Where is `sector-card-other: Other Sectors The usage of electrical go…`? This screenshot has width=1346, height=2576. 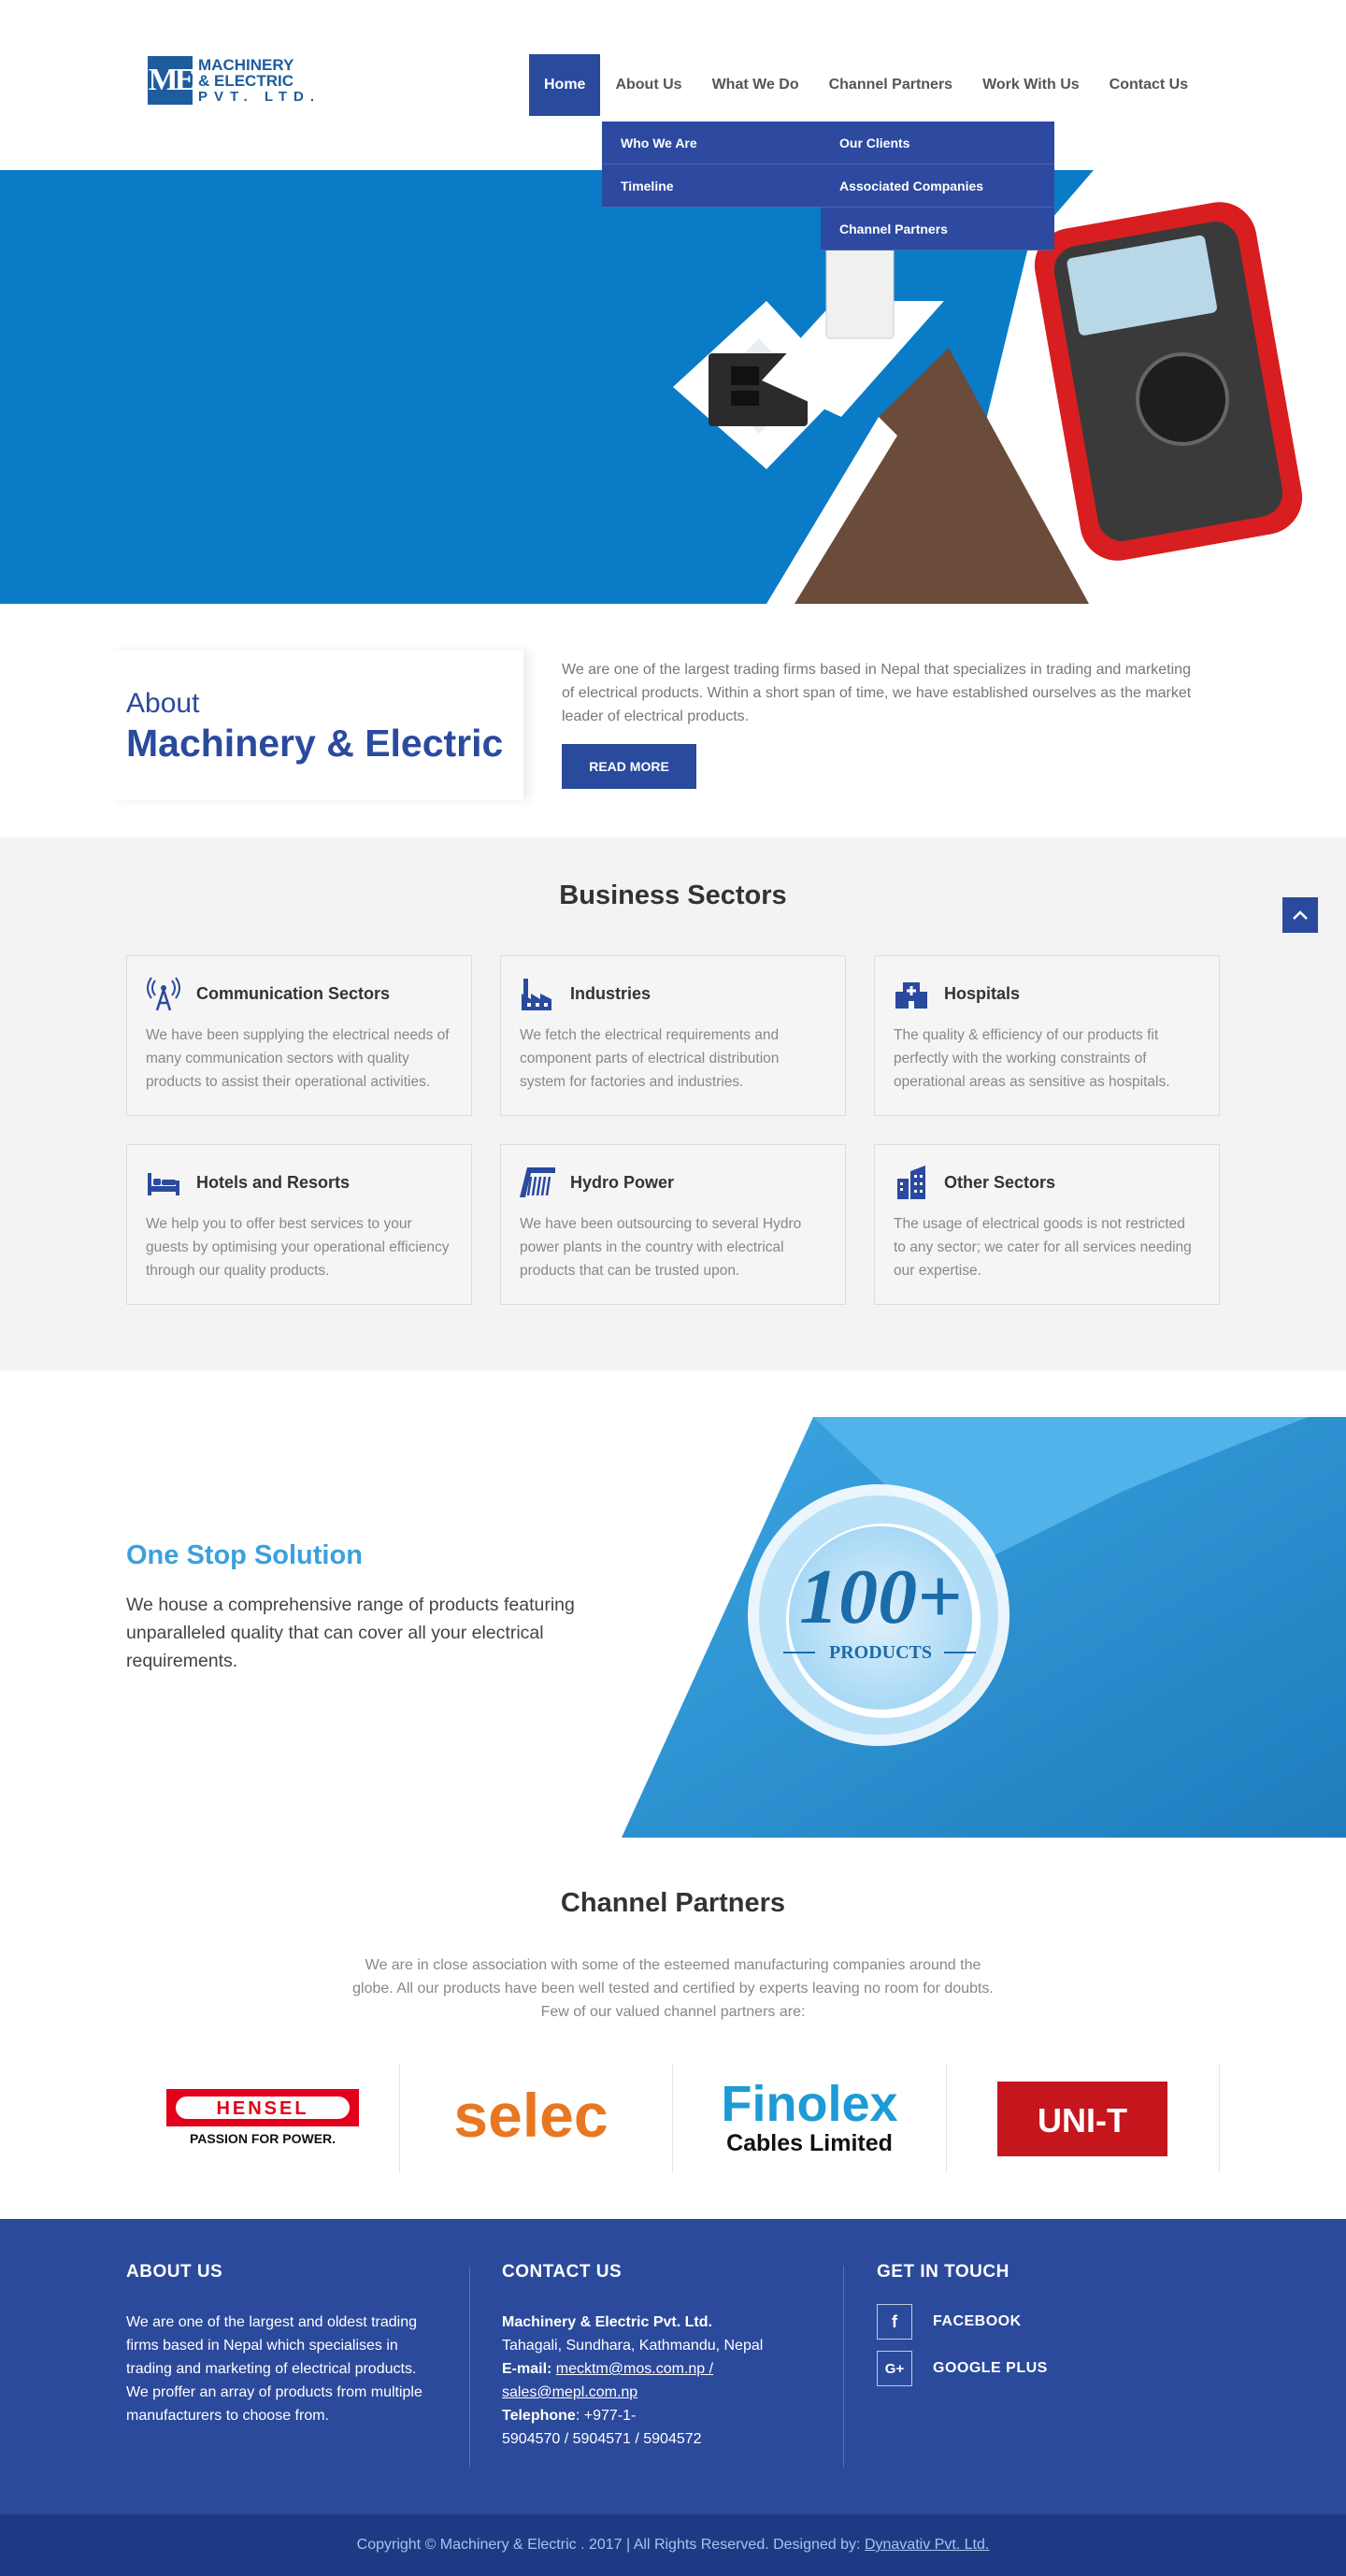 sector-card-other: Other Sectors The usage of electrical go… is located at coordinates (1047, 1224).